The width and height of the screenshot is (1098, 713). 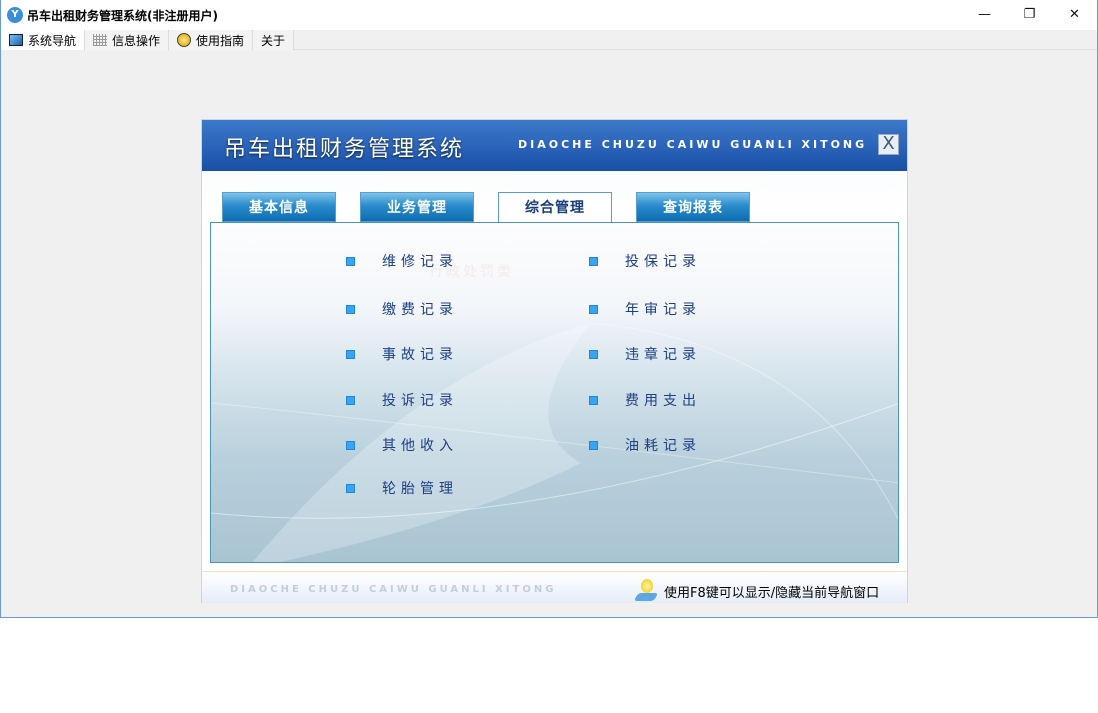 What do you see at coordinates (693, 144) in the screenshot?
I see `panel-subtitle: DIAOCHE CHUZU CAIWU GUANLI XITONG` at bounding box center [693, 144].